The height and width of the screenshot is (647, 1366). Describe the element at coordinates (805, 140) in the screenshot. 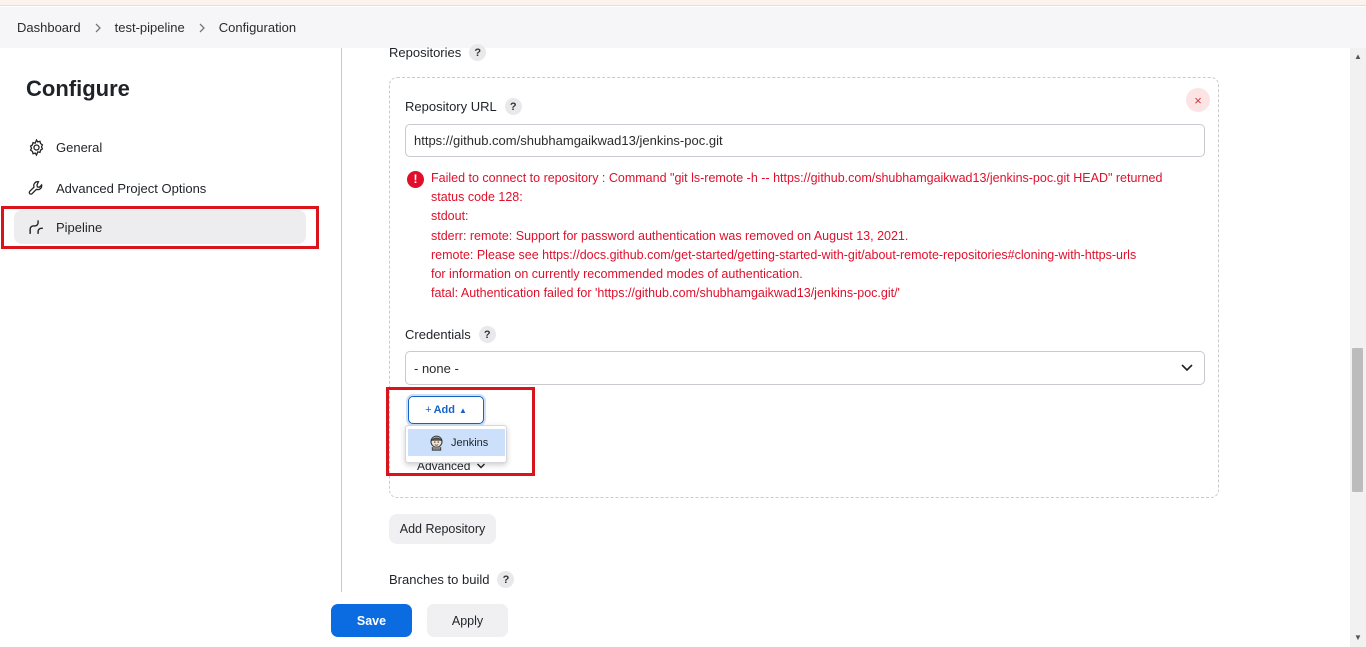

I see `repository-url-input` at that location.